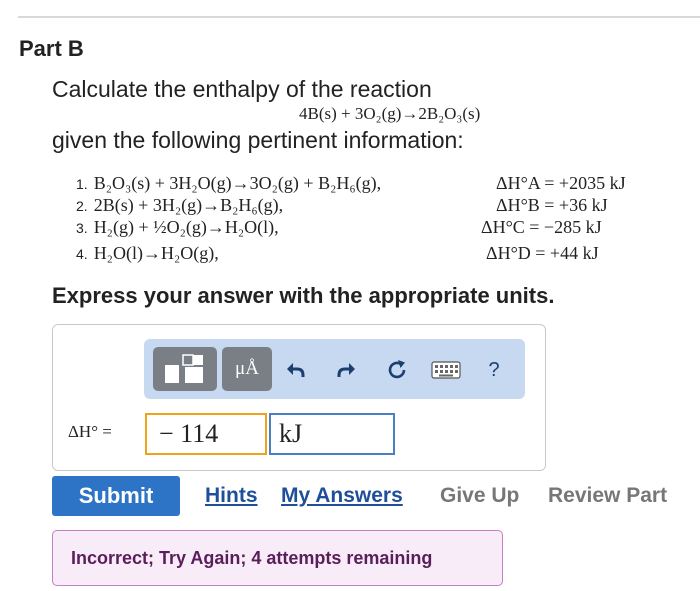 This screenshot has height=591, width=700. Describe the element at coordinates (607, 496) in the screenshot. I see `review-part-link: Review Part` at that location.